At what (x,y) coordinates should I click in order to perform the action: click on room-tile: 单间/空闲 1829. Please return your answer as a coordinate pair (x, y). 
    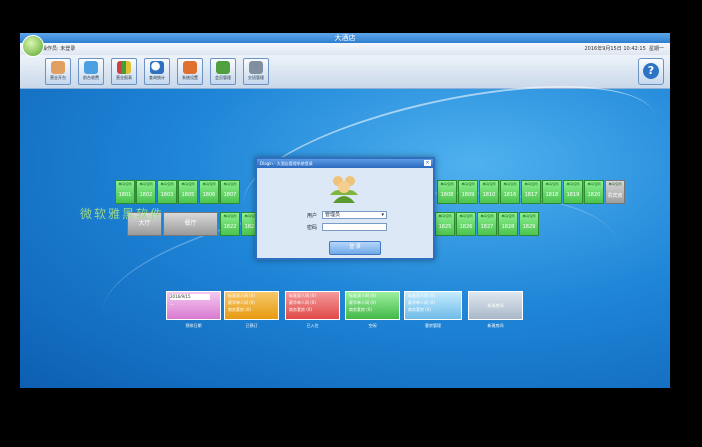
    Looking at the image, I should click on (529, 224).